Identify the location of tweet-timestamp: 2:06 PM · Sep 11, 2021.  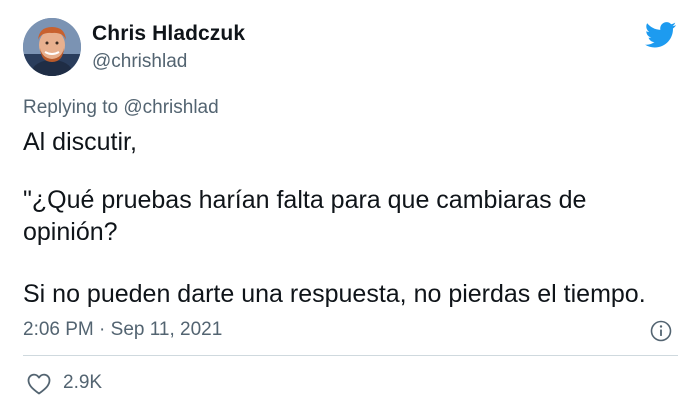
(122, 330).